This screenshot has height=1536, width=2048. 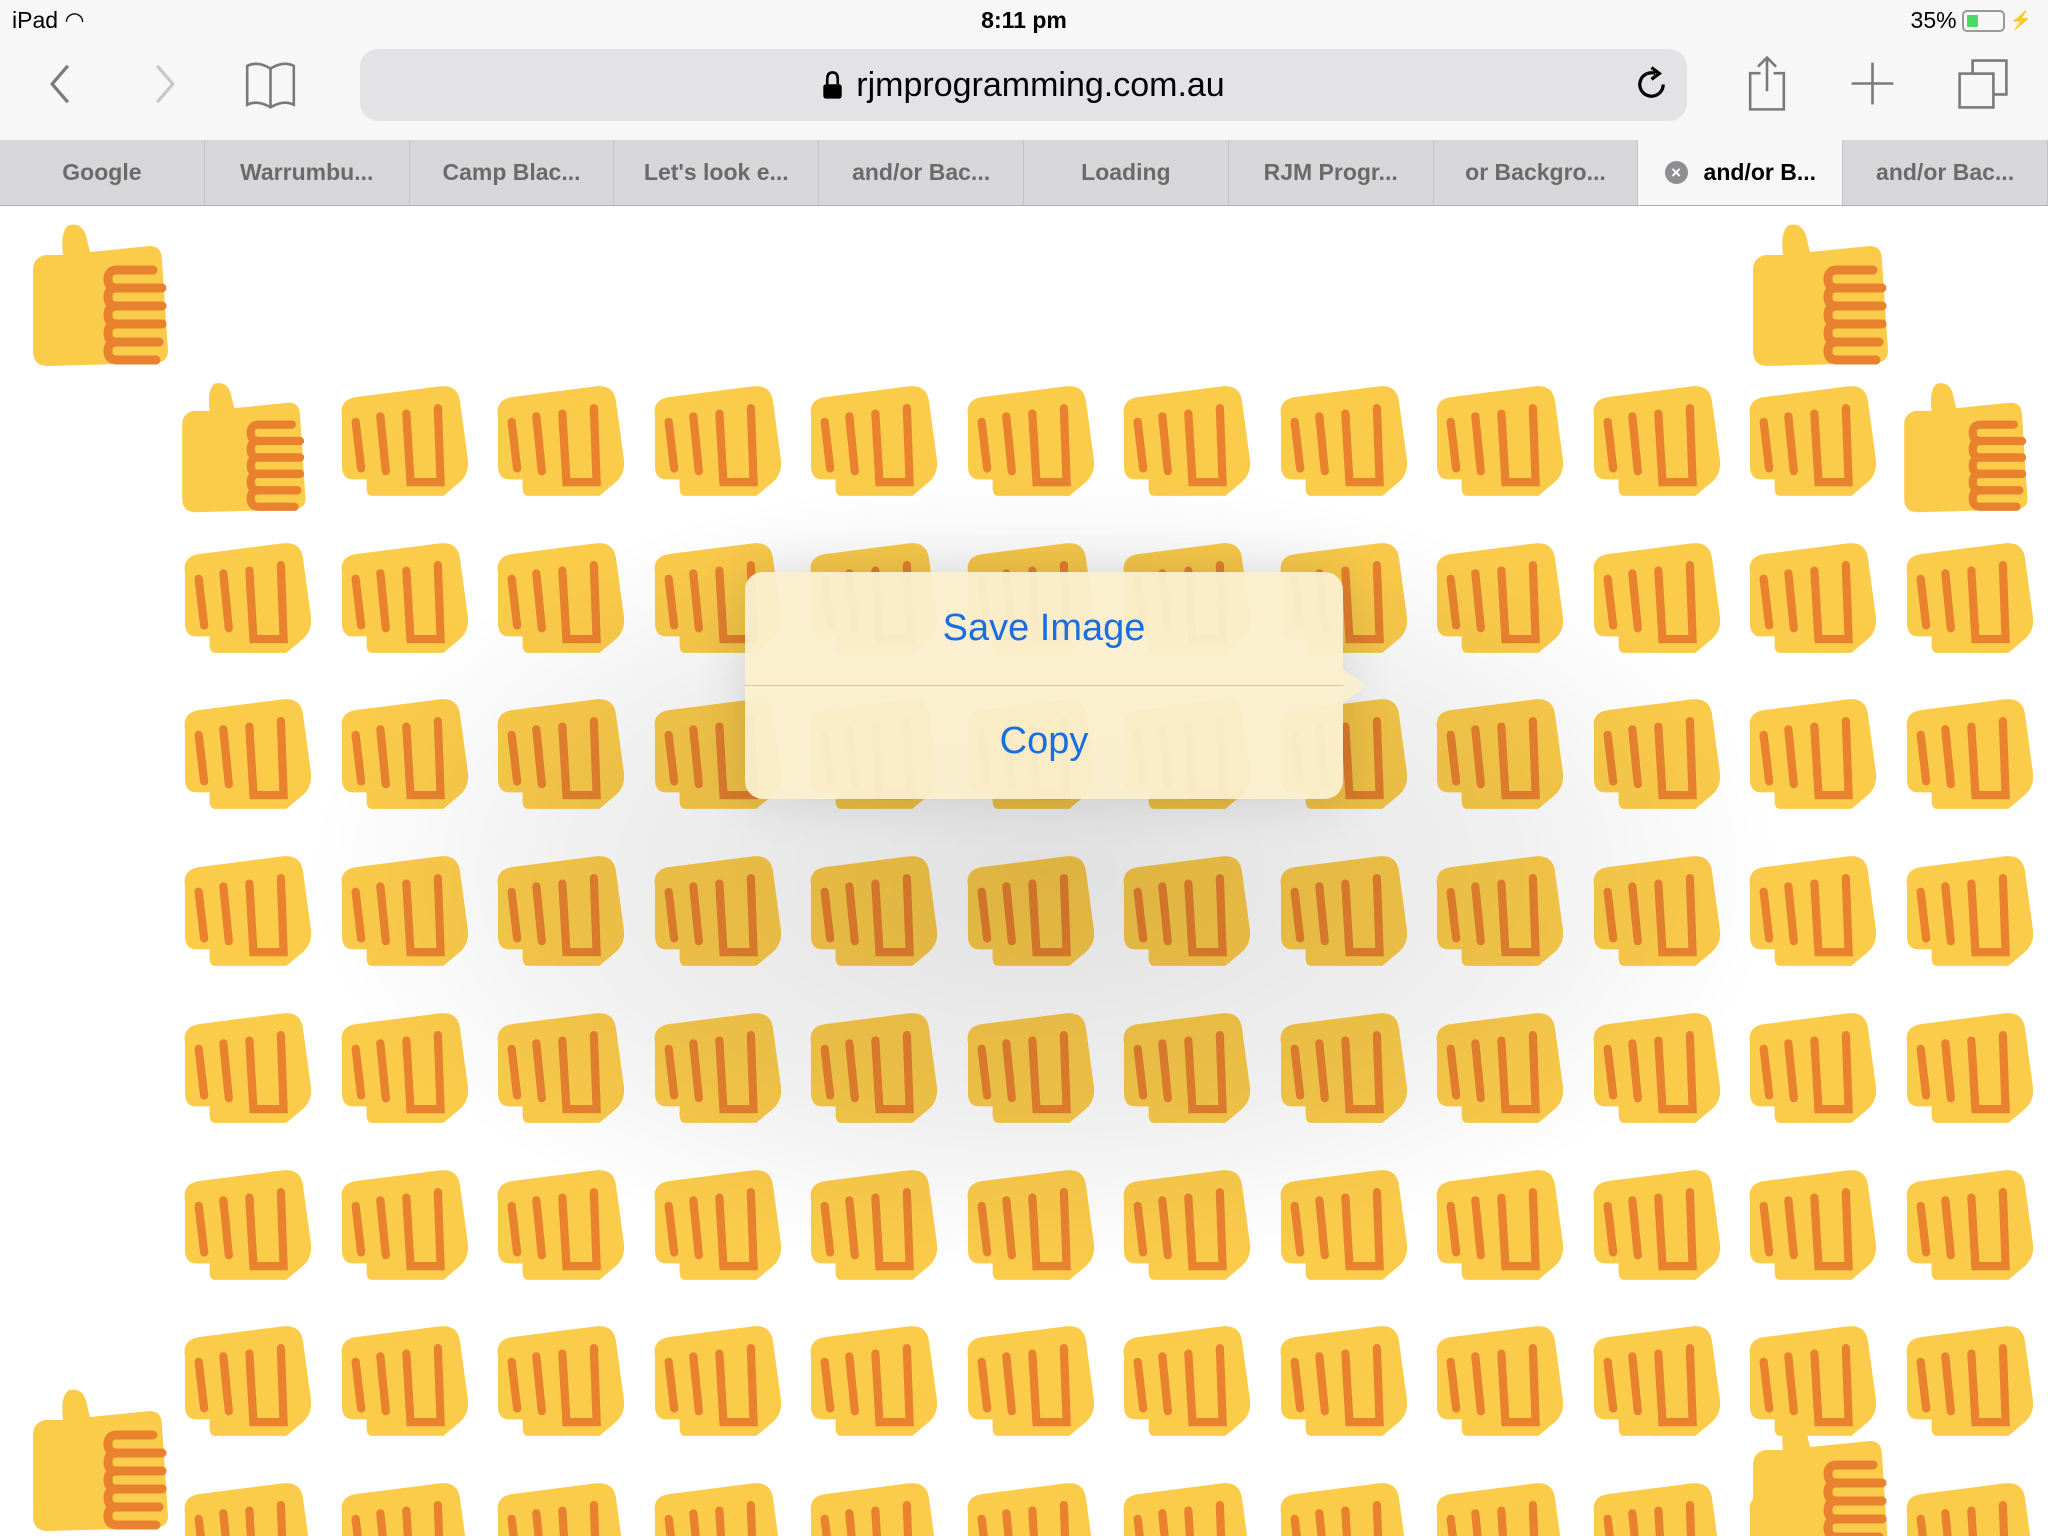 What do you see at coordinates (1044, 741) in the screenshot?
I see `copy-menu-item: Copy` at bounding box center [1044, 741].